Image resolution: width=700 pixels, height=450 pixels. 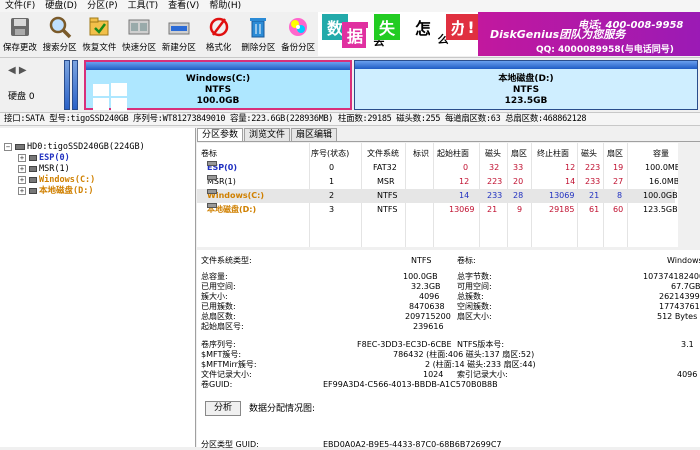 I want to click on collapse-icon: −, so click(x=8, y=146).